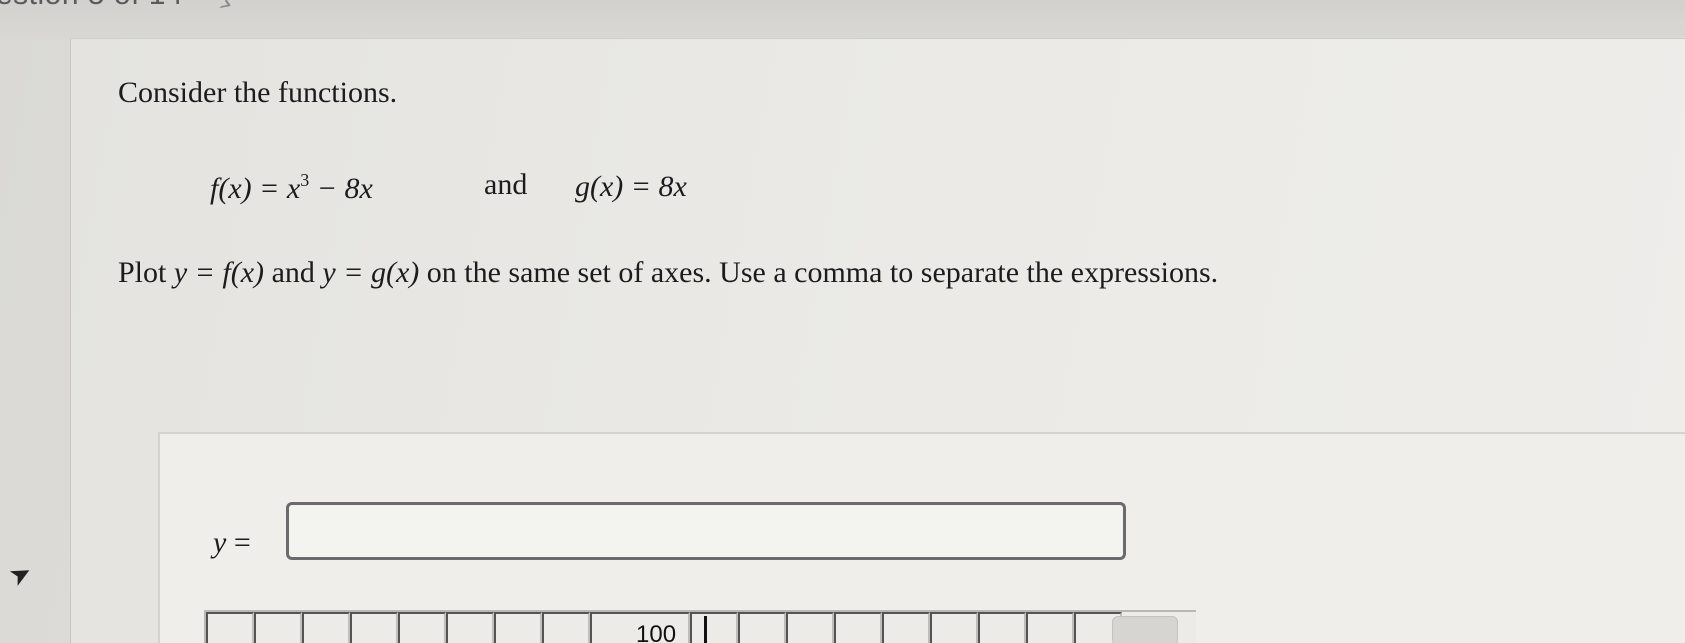 The width and height of the screenshot is (1685, 643). I want to click on answer-label: y =, so click(232, 543).